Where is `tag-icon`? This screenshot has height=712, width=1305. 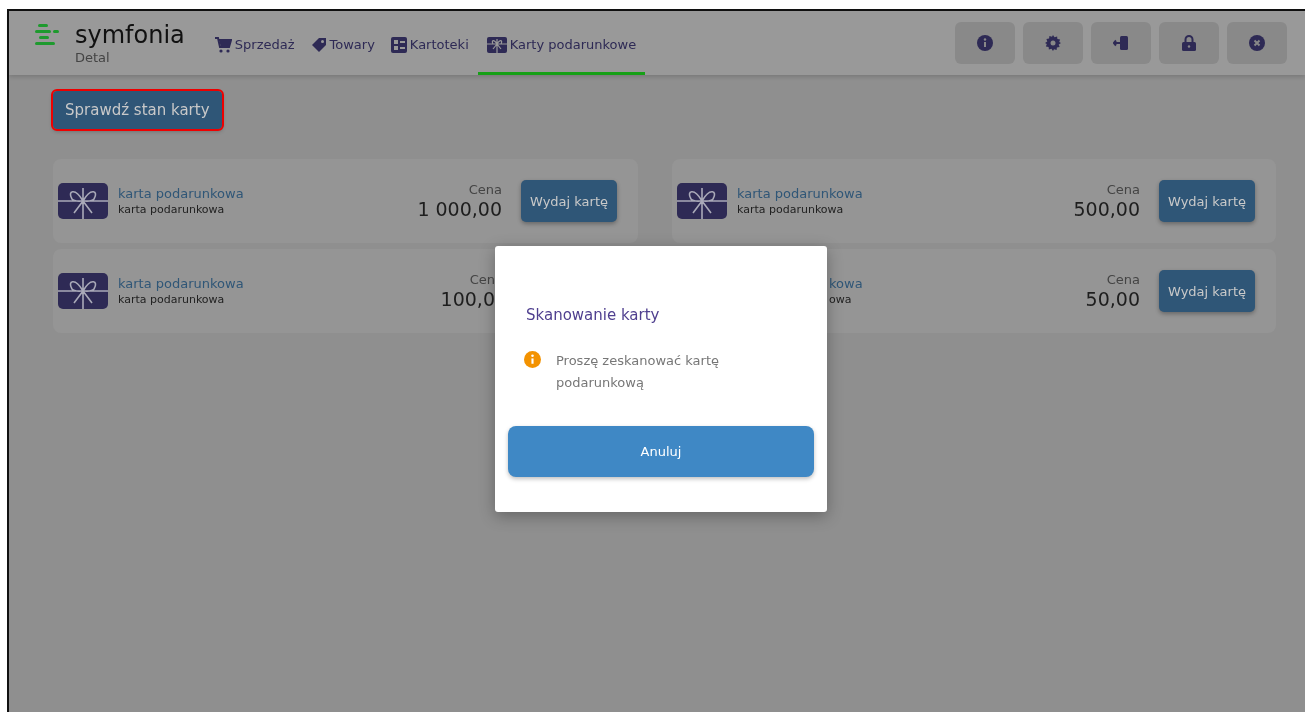 tag-icon is located at coordinates (318, 44).